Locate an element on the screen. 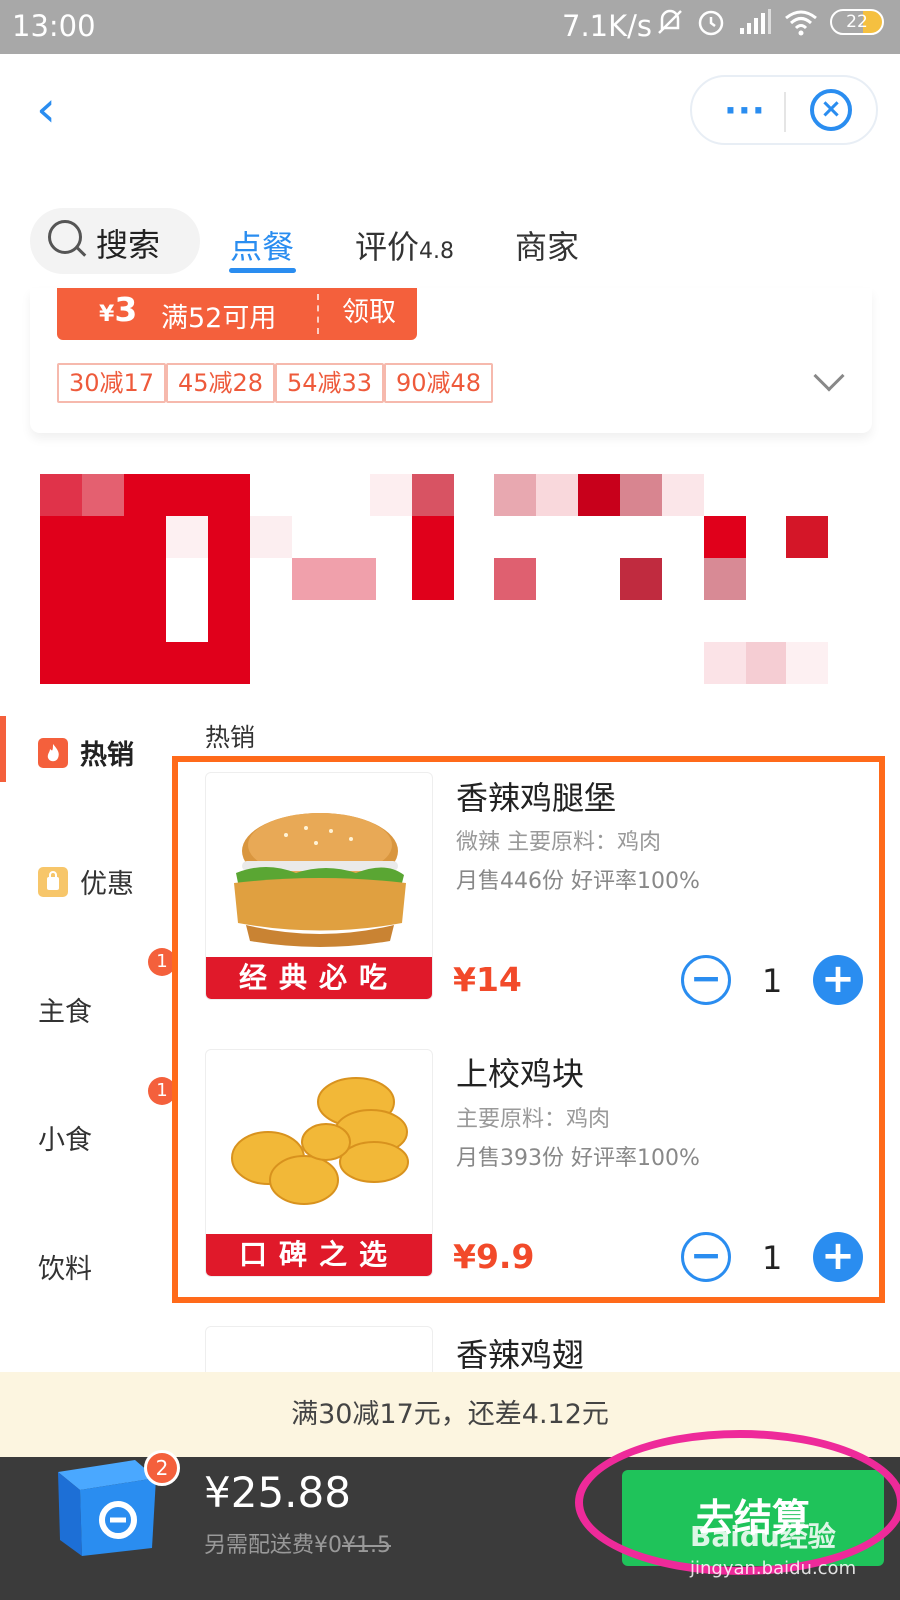  status-bar: 13:00 7.1K/s 22 is located at coordinates (450, 27).